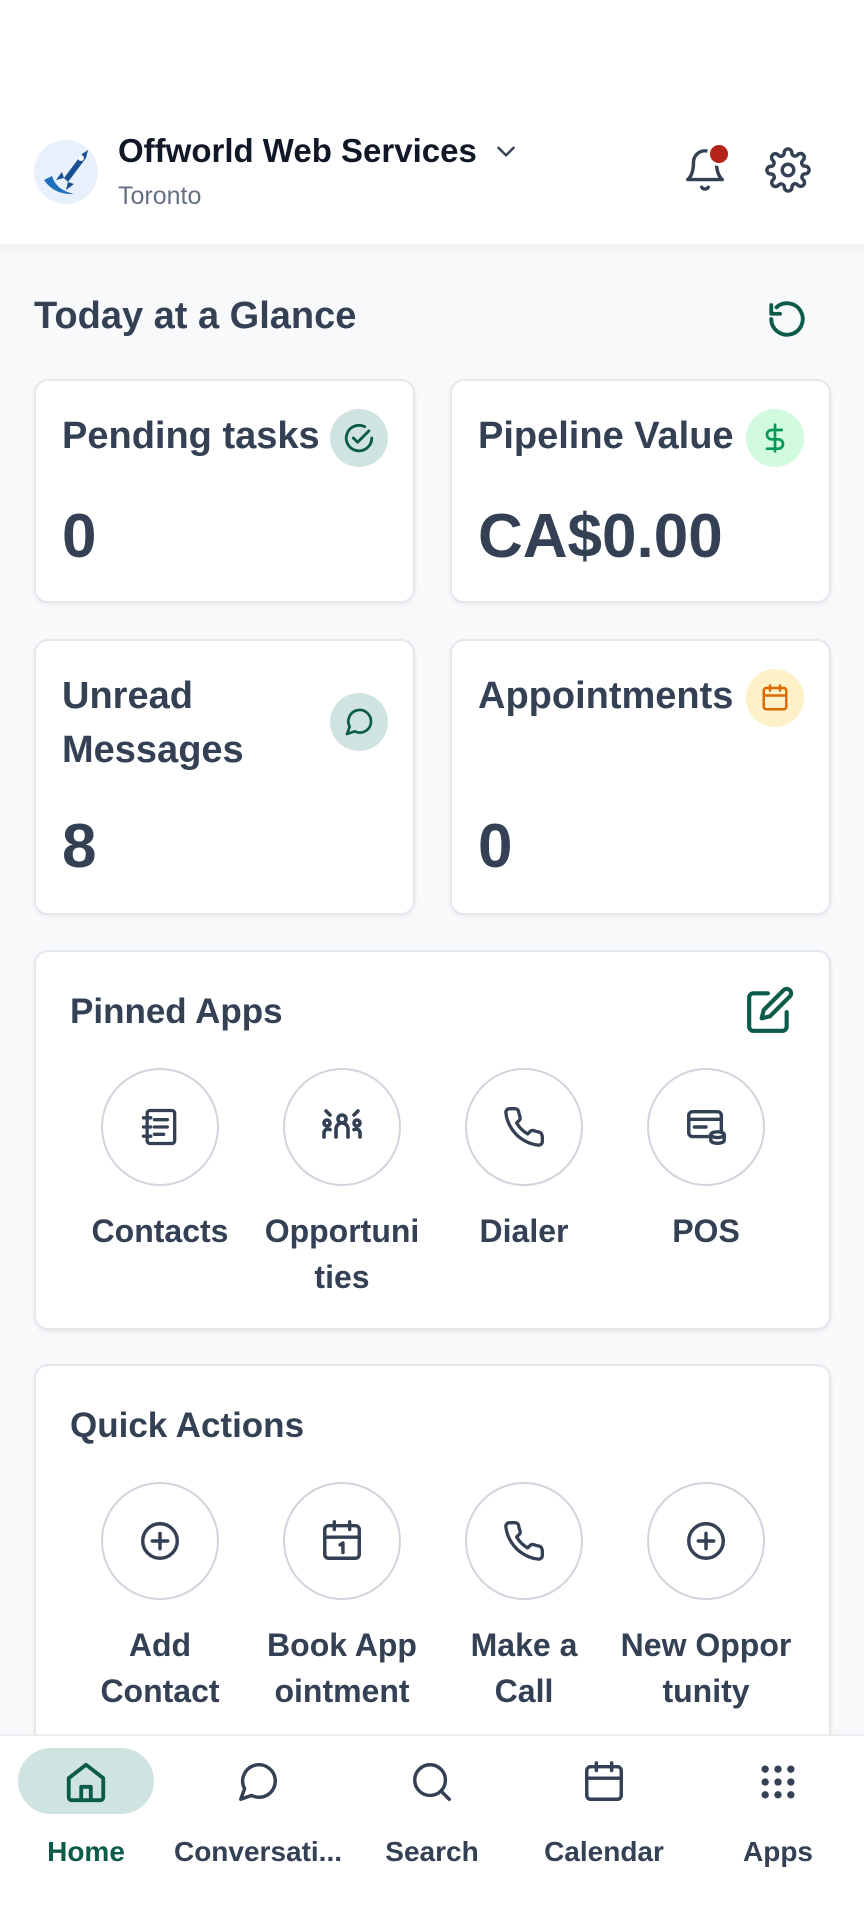 The width and height of the screenshot is (864, 1920). What do you see at coordinates (778, 1851) in the screenshot?
I see `nav-label: Apps` at bounding box center [778, 1851].